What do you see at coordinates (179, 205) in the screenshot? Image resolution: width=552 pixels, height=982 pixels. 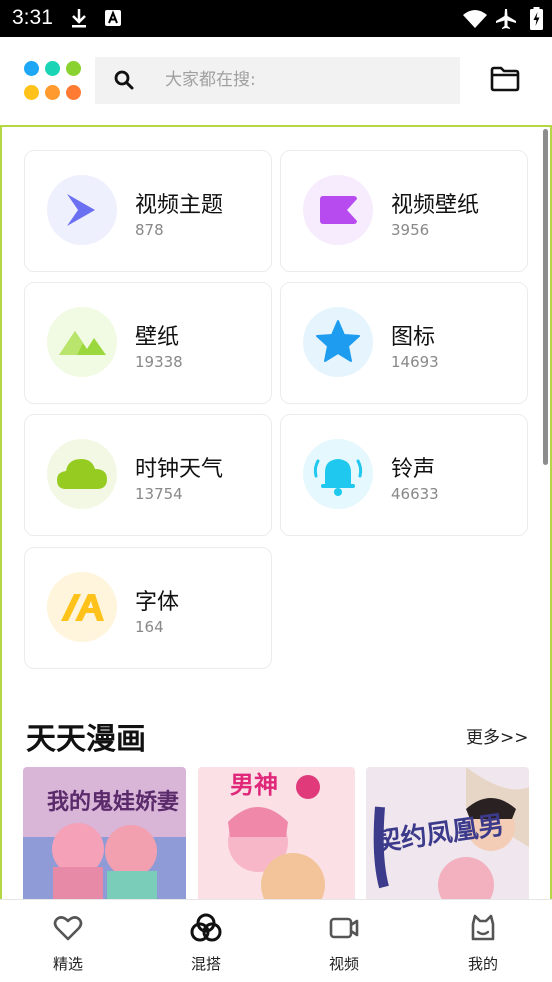 I see `category-title: 视频主题` at bounding box center [179, 205].